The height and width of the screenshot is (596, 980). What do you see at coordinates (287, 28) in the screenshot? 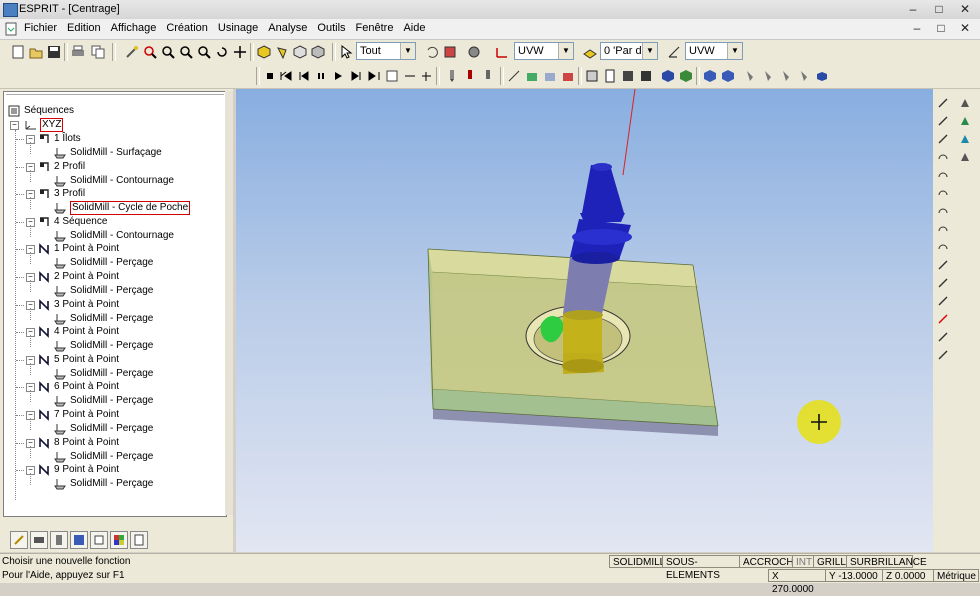
I see `menu-analyse: Analyse` at bounding box center [287, 28].